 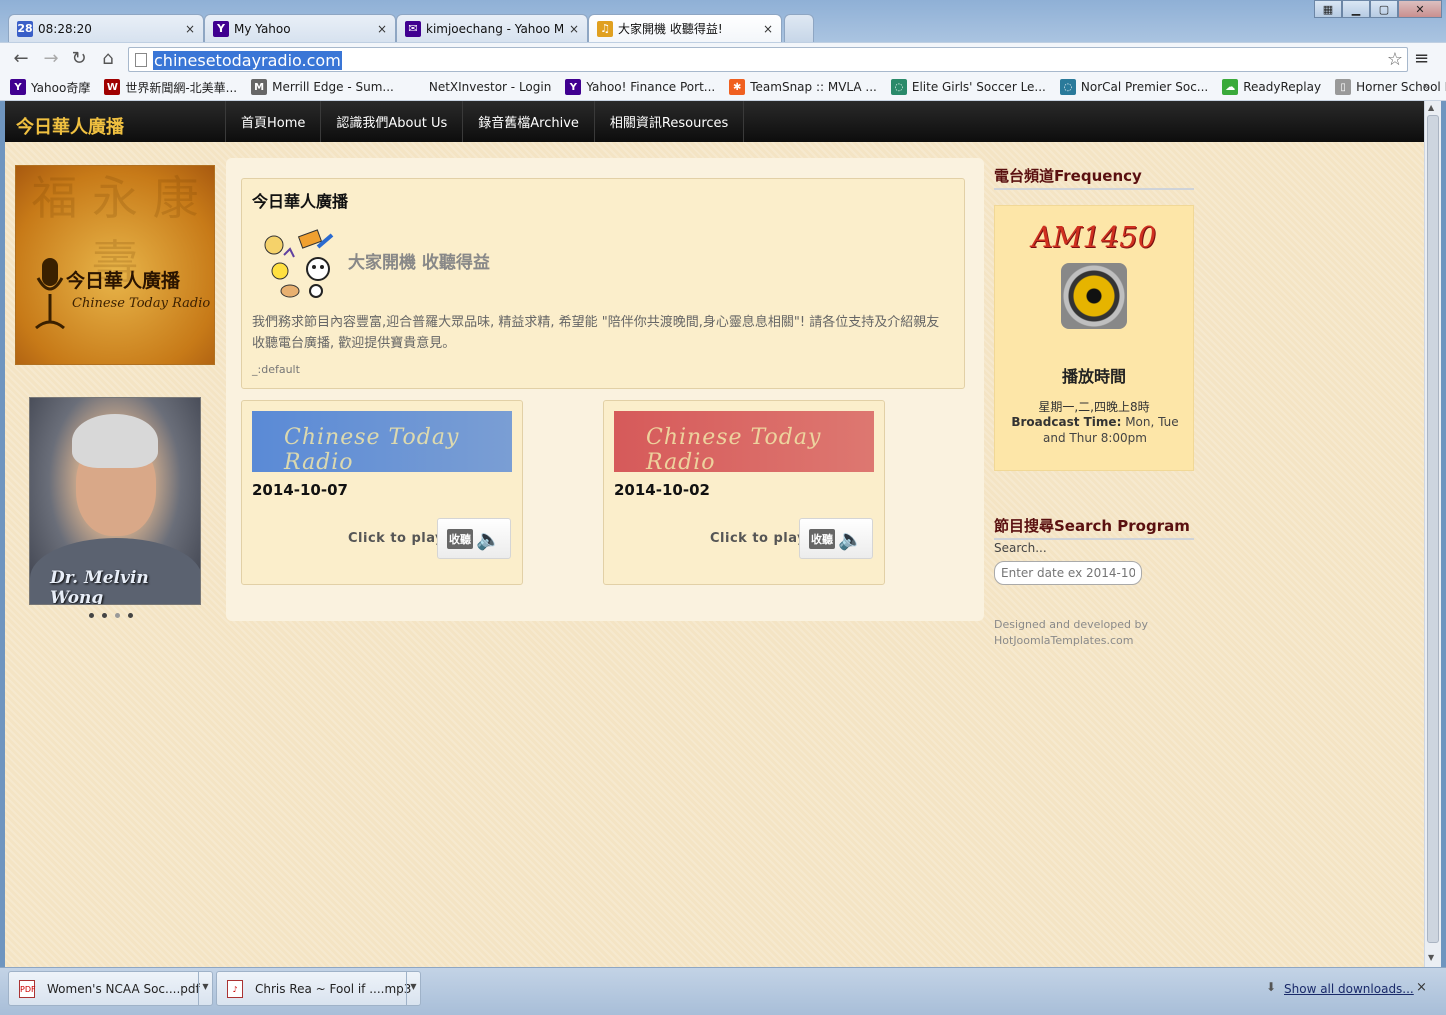 I want to click on speaker-icon, so click(x=1094, y=296).